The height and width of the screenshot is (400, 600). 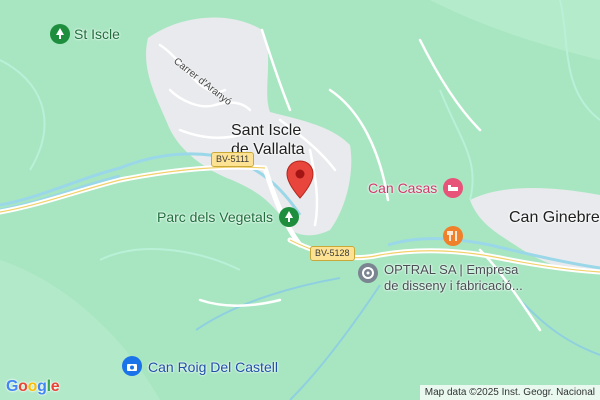 What do you see at coordinates (509, 392) in the screenshot?
I see `map-attribution: Map data ©2025 Inst. Geogr. Nacional` at bounding box center [509, 392].